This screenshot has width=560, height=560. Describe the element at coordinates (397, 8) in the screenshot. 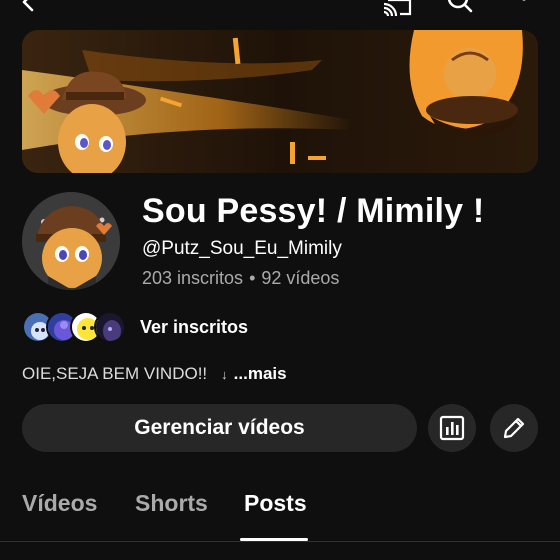

I see `cast-icon` at that location.